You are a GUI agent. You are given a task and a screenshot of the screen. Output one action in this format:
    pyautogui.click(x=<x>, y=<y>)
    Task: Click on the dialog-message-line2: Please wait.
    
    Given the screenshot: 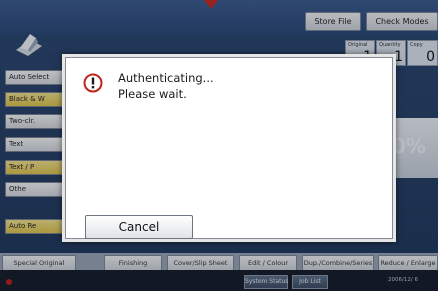 What is the action you would take?
    pyautogui.click(x=152, y=94)
    